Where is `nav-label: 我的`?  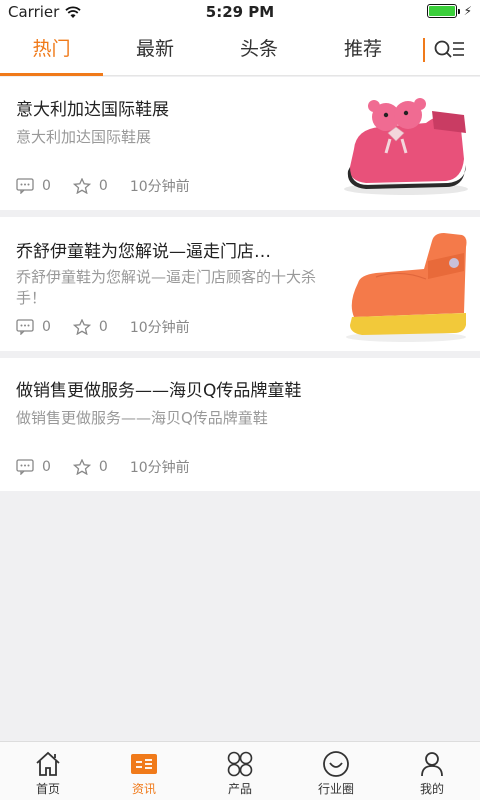 nav-label: 我的 is located at coordinates (431, 789).